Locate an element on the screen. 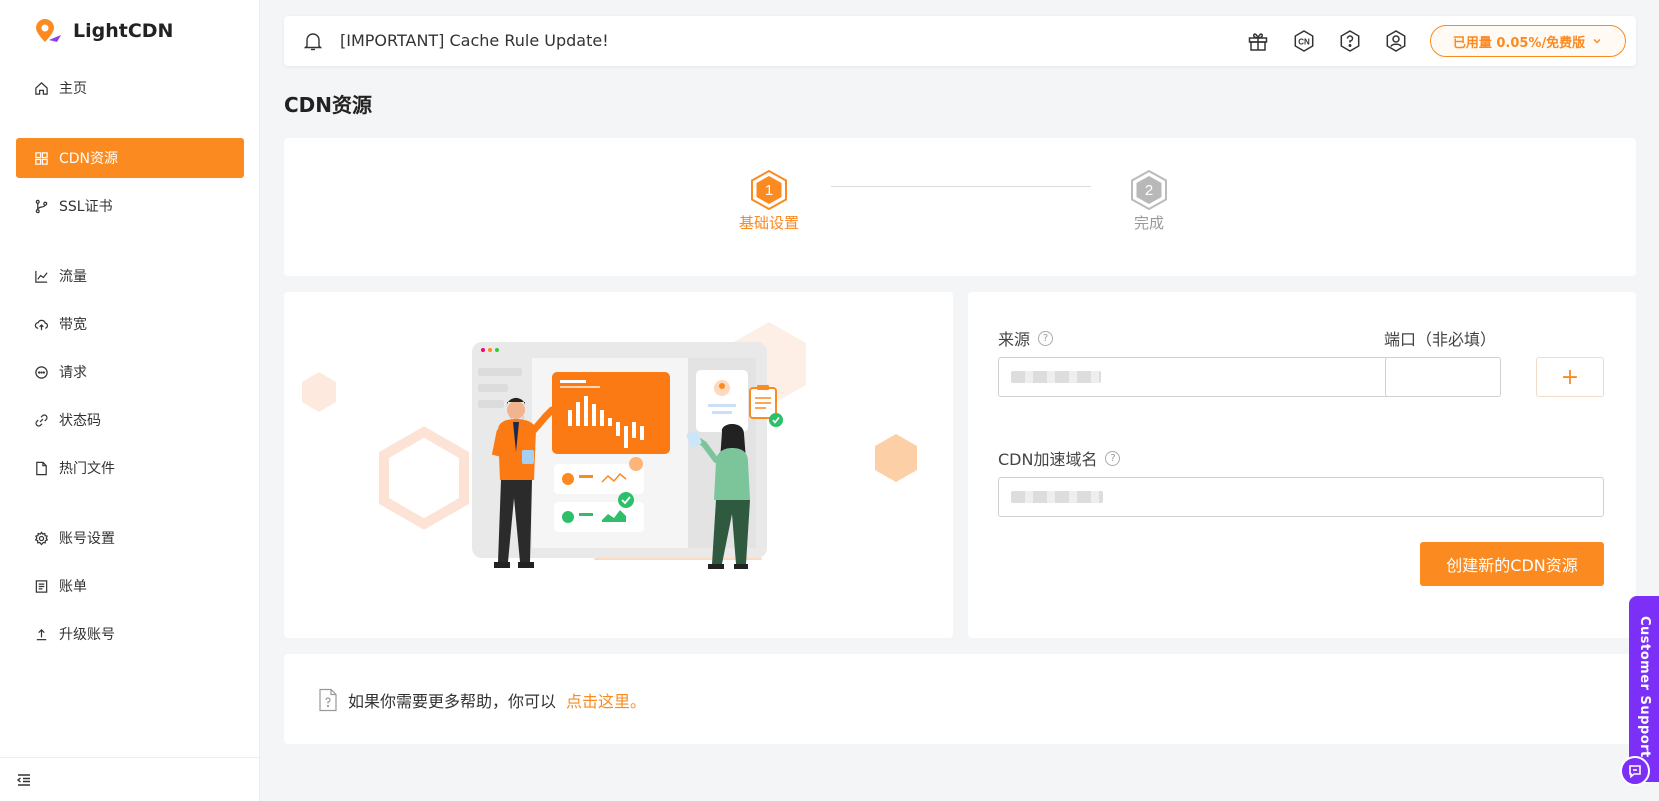 The width and height of the screenshot is (1659, 801). sidebar-item-status-codes: 状态码 is located at coordinates (130, 420).